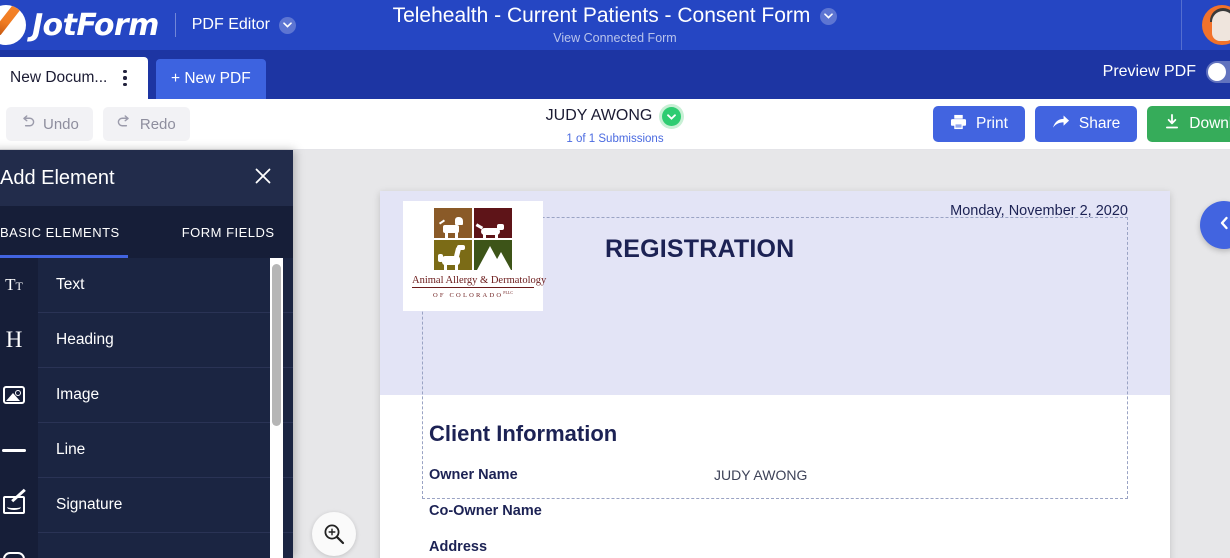  Describe the element at coordinates (485, 511) in the screenshot. I see `field-label: Co-Owner Name` at that location.